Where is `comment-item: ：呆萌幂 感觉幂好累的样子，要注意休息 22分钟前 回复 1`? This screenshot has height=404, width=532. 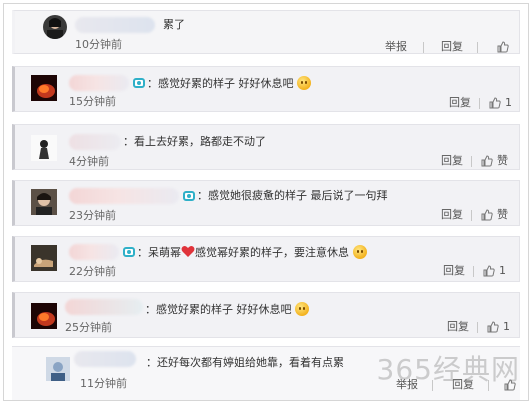
comment-item: ：呆萌幂 感觉幂好累的样子，要注意休息 22分钟前 回复 1 is located at coordinates (266, 259).